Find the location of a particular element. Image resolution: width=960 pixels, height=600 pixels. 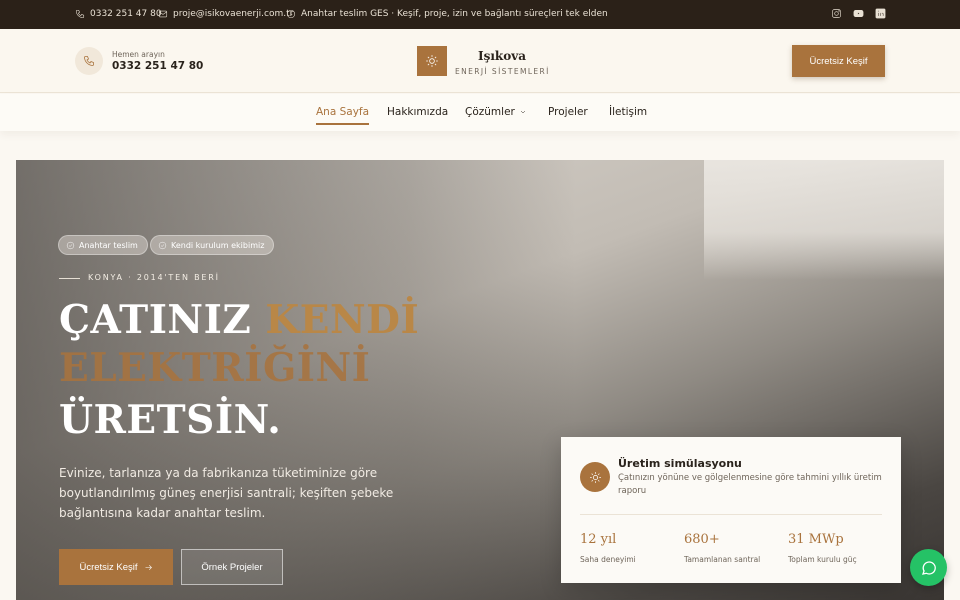

chevron-down-icon is located at coordinates (523, 112).